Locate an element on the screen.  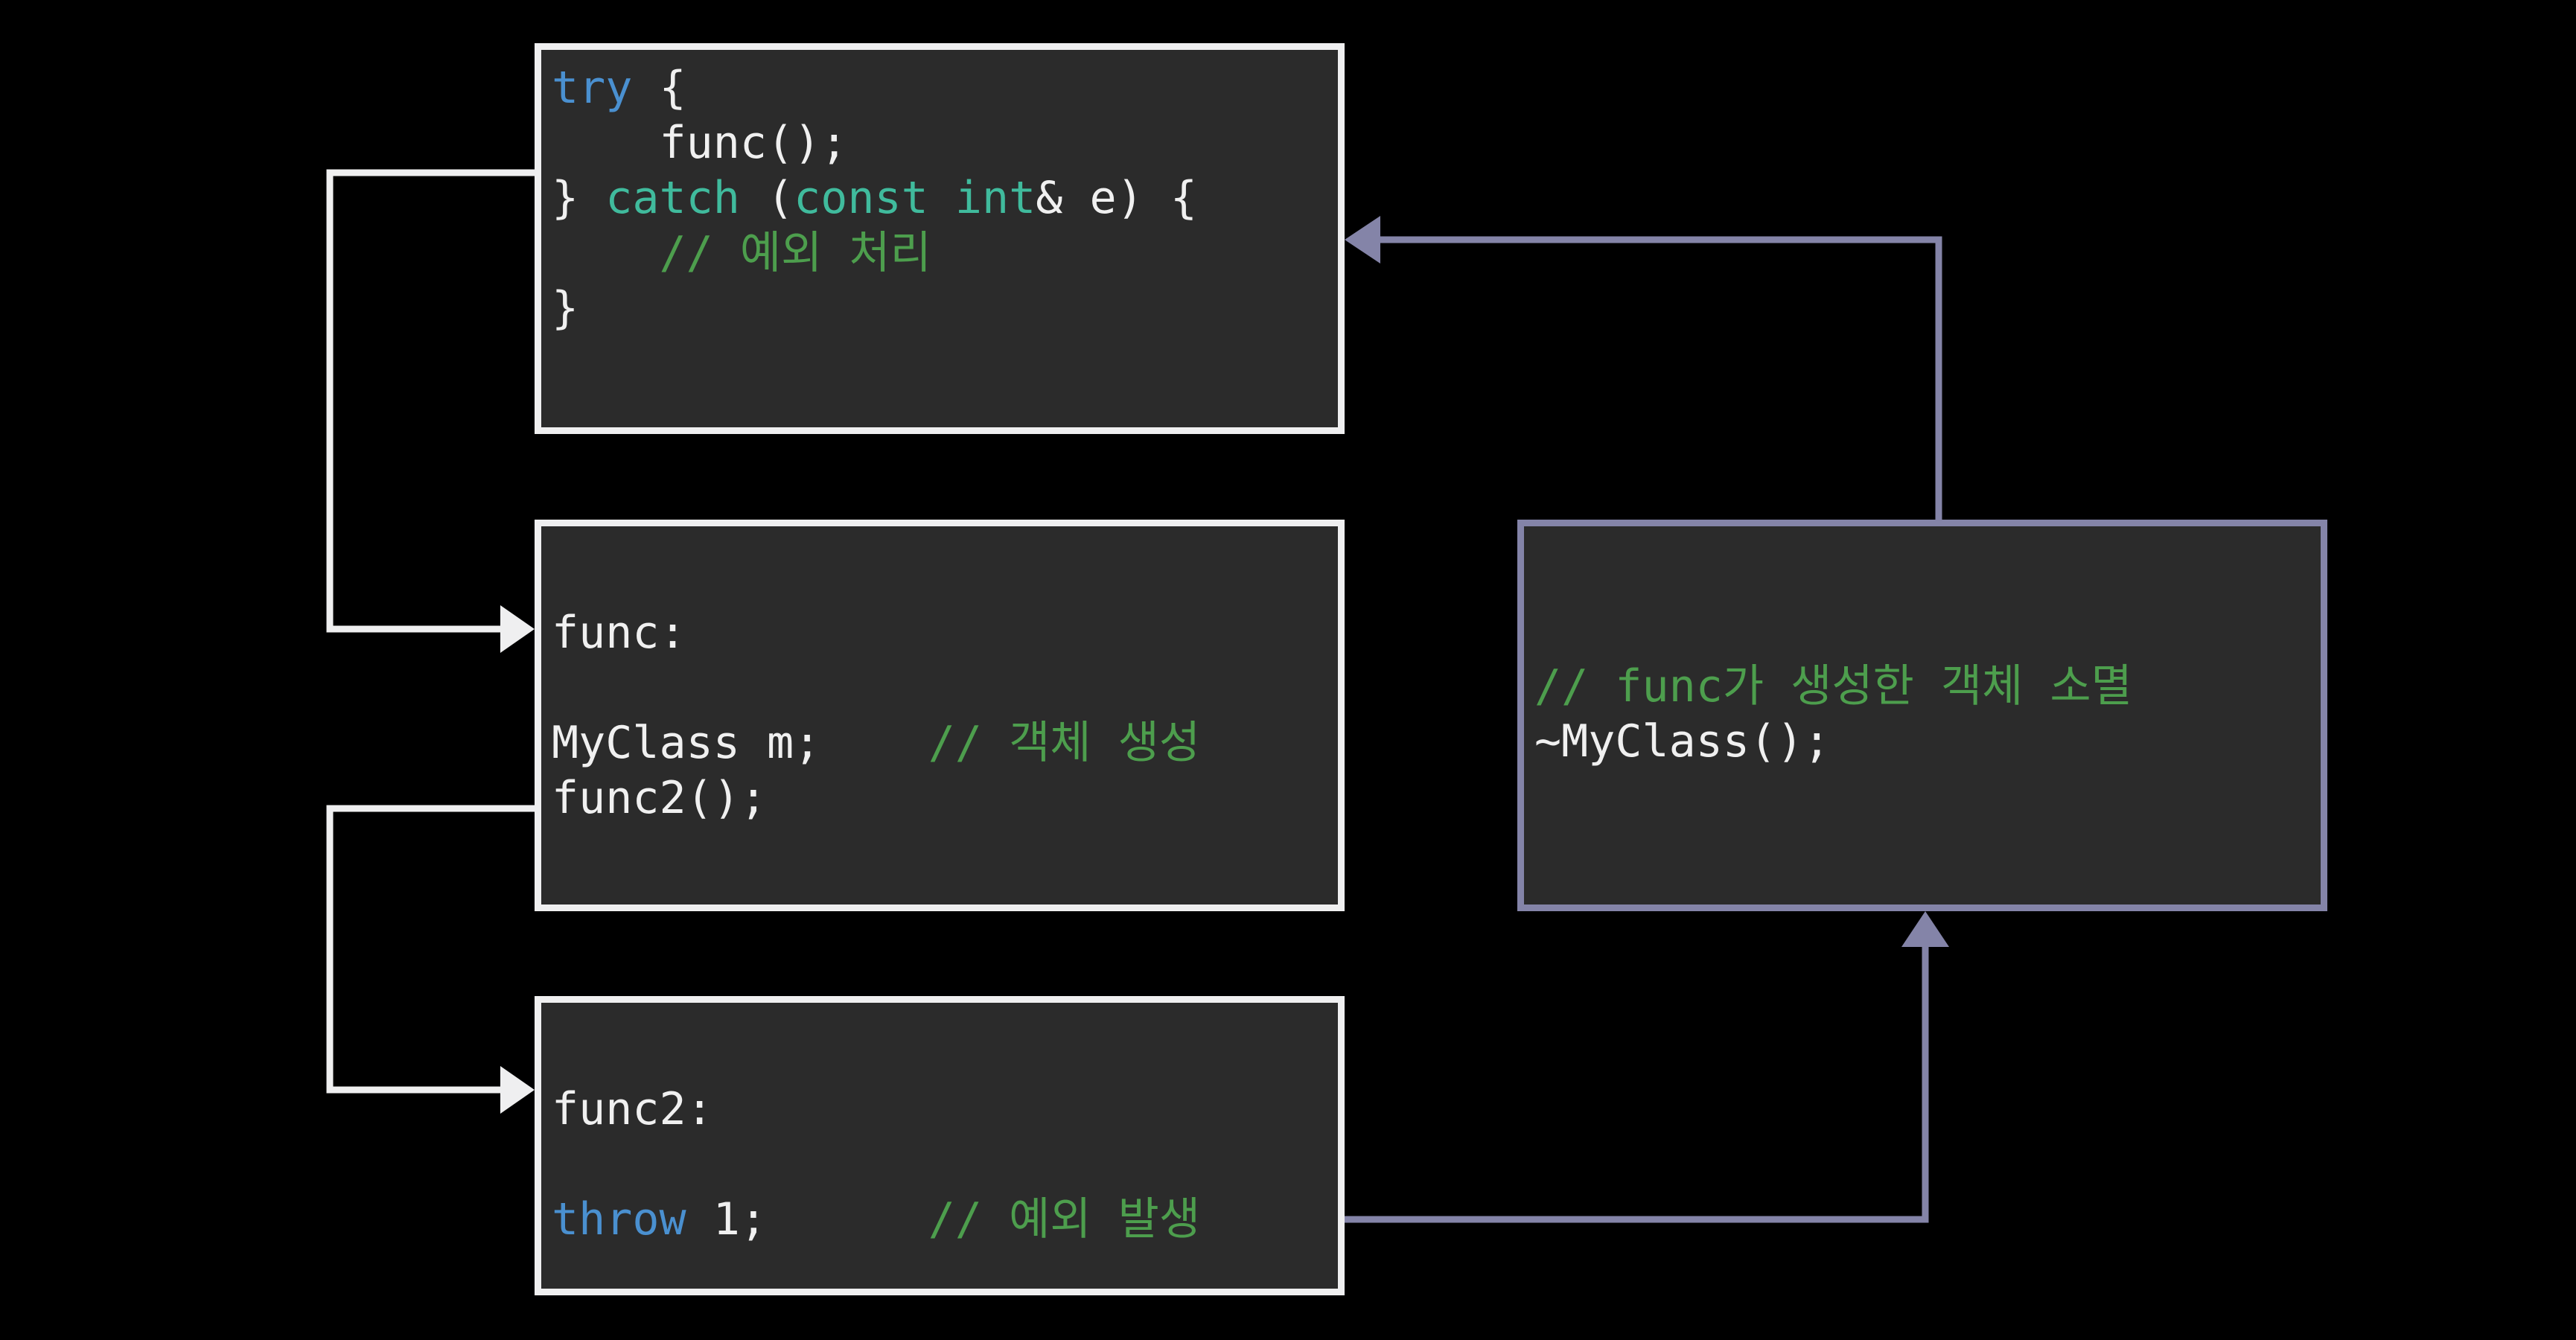
code-line: try { is located at coordinates (875, 88).